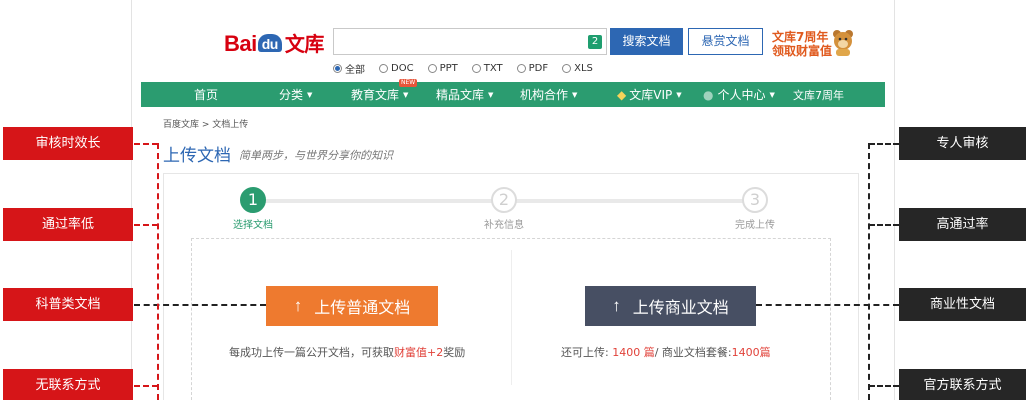  Describe the element at coordinates (595, 42) in the screenshot. I see `search-badge: 2` at that location.